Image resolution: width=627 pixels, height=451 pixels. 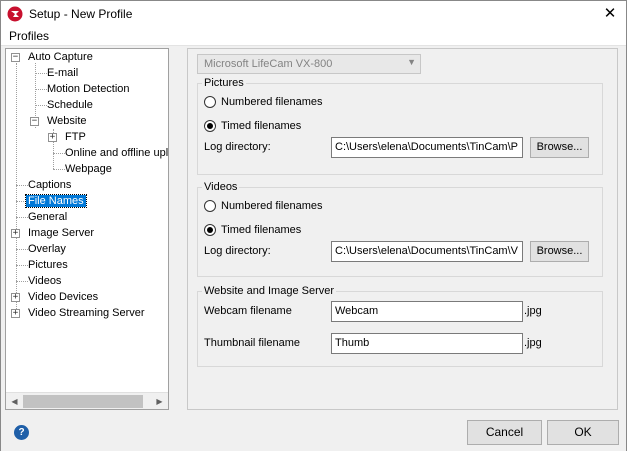 I want to click on videos-log-input: C:\Users\elena\Documents\TinCam\V, so click(x=427, y=251).